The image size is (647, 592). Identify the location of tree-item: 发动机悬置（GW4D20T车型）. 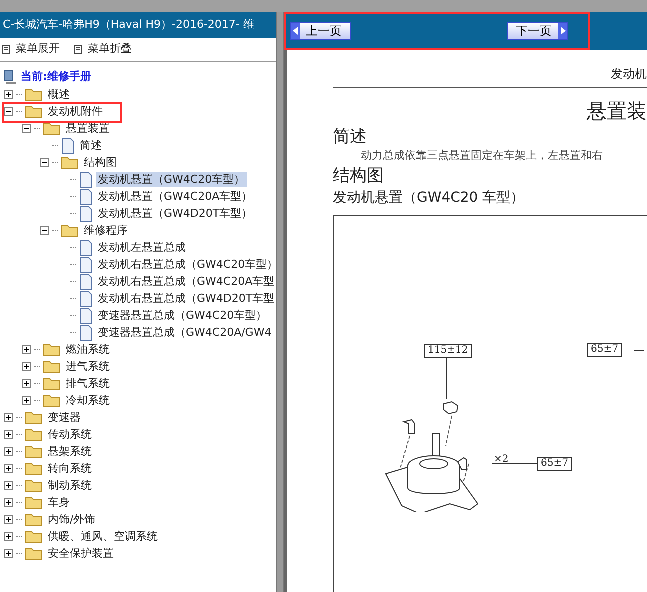
(175, 213).